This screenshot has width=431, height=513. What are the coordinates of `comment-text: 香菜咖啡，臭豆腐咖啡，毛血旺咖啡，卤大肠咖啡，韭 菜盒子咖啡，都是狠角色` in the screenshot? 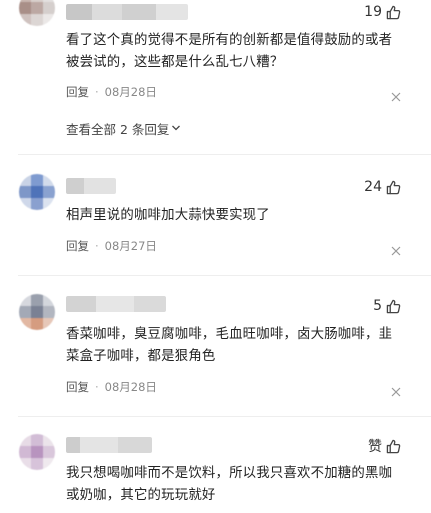 It's located at (238, 346).